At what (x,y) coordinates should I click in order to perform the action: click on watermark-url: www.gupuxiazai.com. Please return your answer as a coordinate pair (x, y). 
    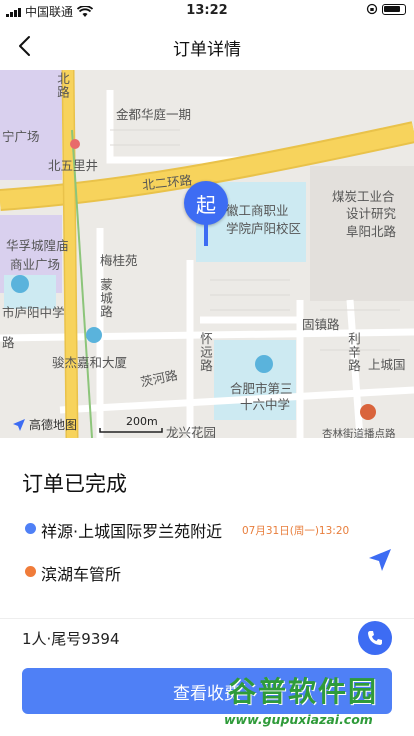
    Looking at the image, I should click on (298, 719).